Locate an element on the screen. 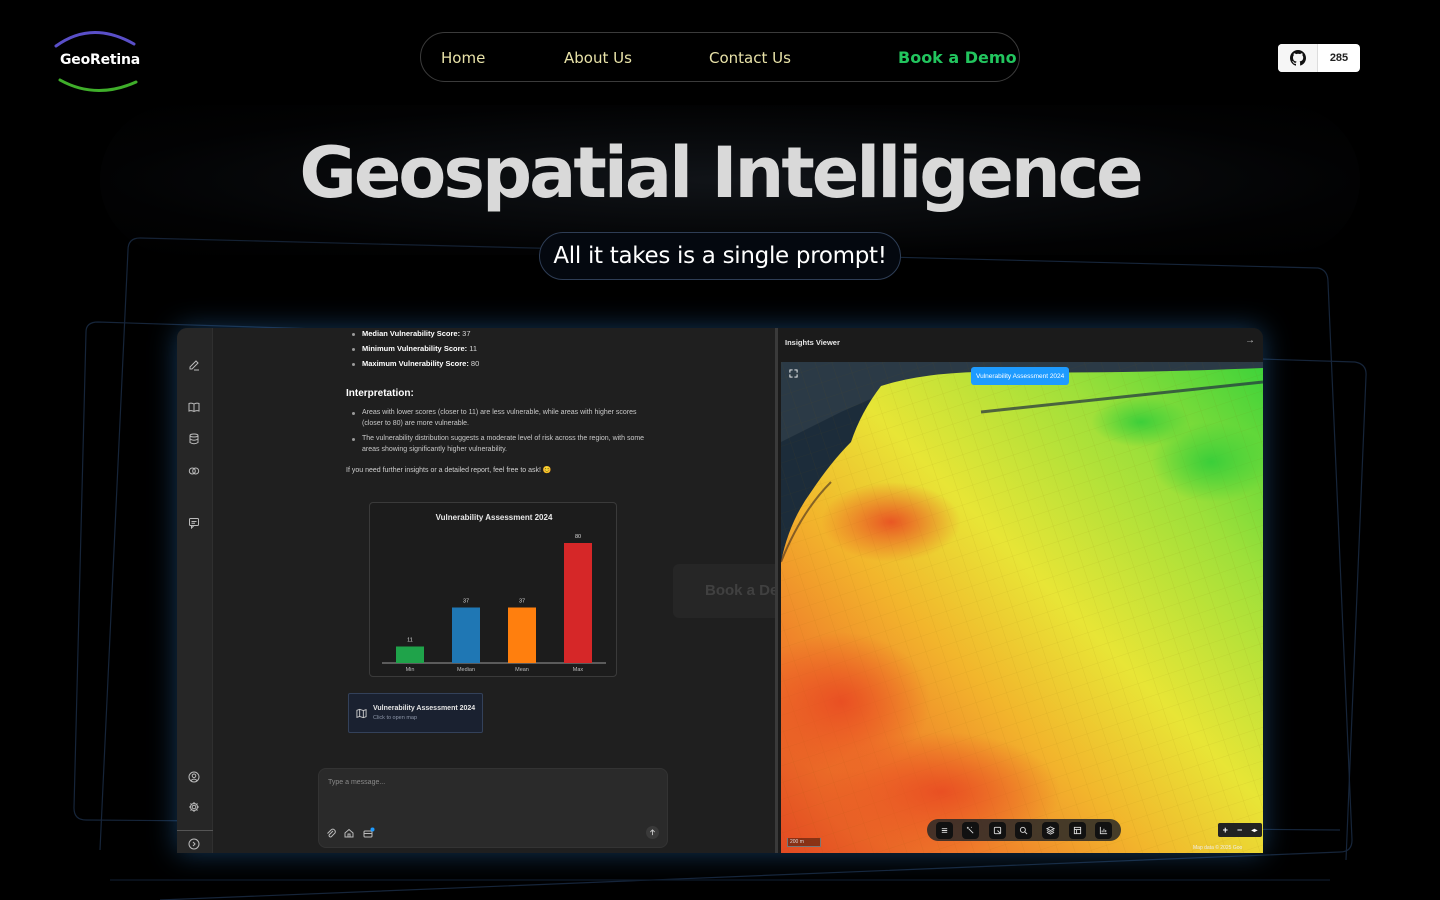 The height and width of the screenshot is (900, 1440). map-scale: 200 m is located at coordinates (804, 842).